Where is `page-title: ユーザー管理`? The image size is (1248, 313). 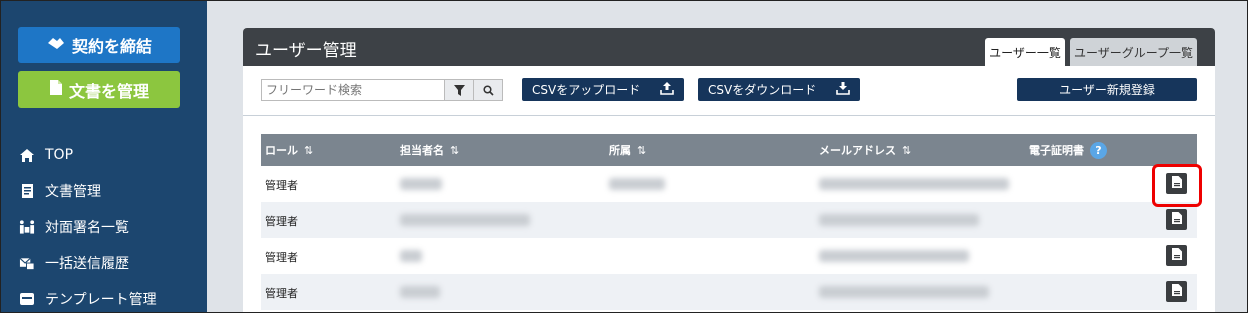
page-title: ユーザー管理 is located at coordinates (306, 51).